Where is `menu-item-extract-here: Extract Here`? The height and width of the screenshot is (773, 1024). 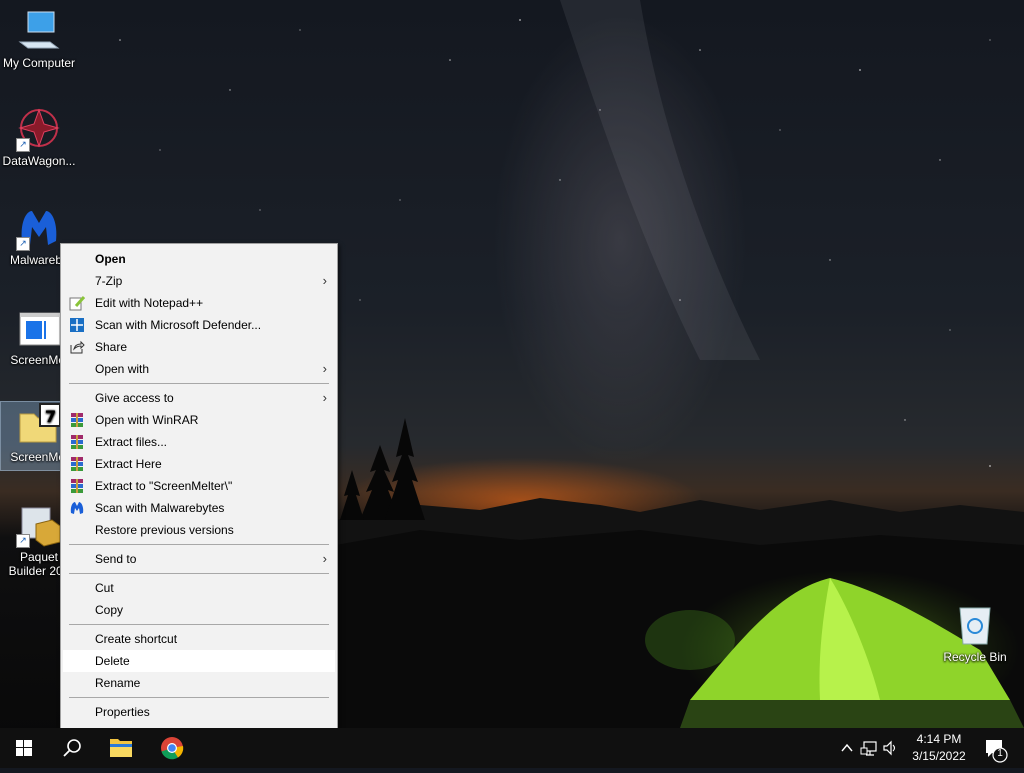 menu-item-extract-here: Extract Here is located at coordinates (199, 464).